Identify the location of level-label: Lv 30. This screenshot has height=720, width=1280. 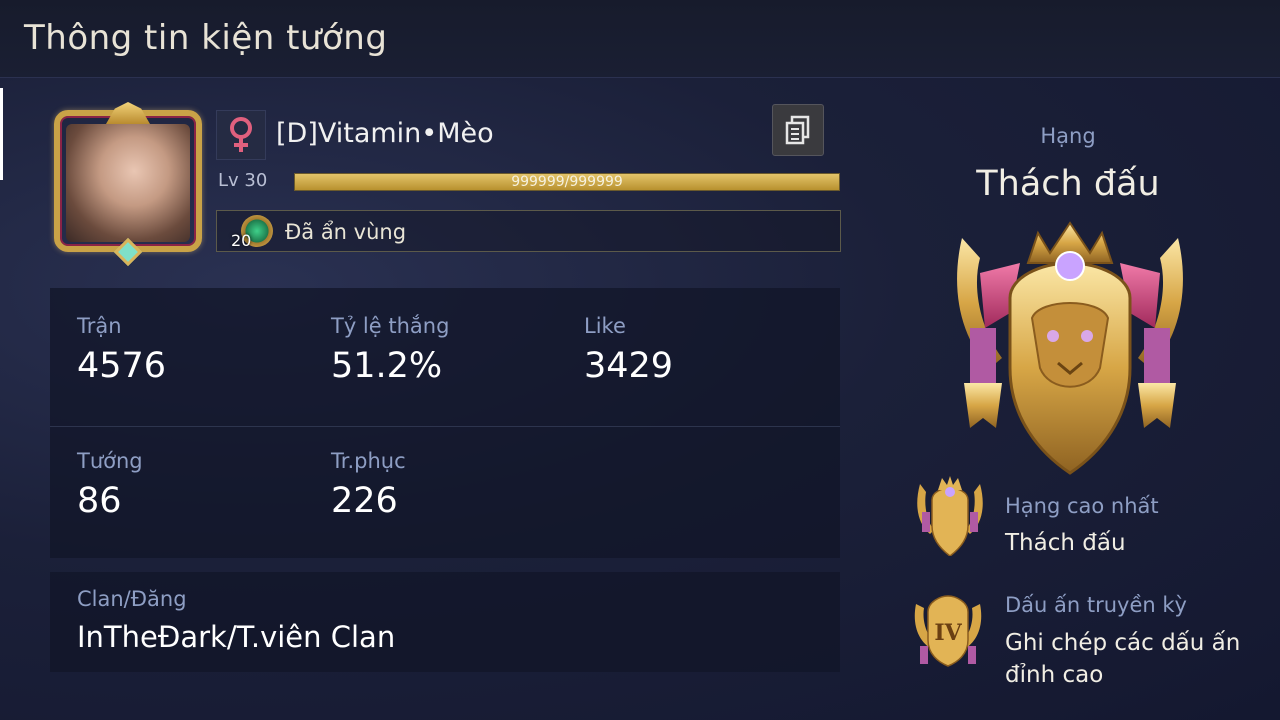
(243, 180).